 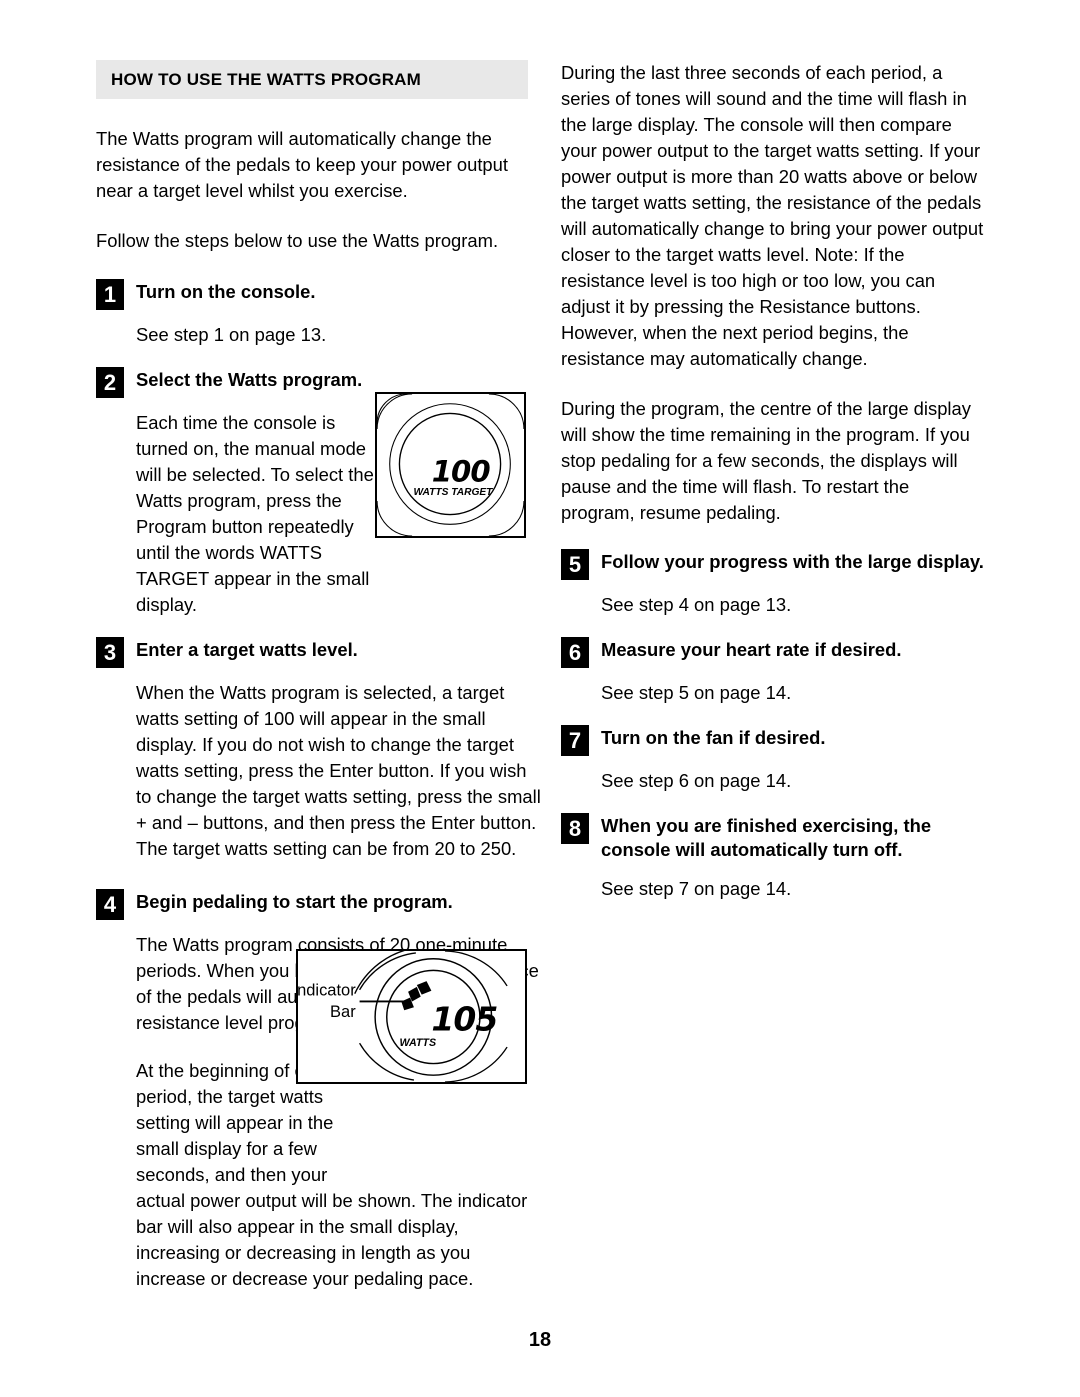 What do you see at coordinates (110, 652) in the screenshot?
I see `step-3-badge: 3` at bounding box center [110, 652].